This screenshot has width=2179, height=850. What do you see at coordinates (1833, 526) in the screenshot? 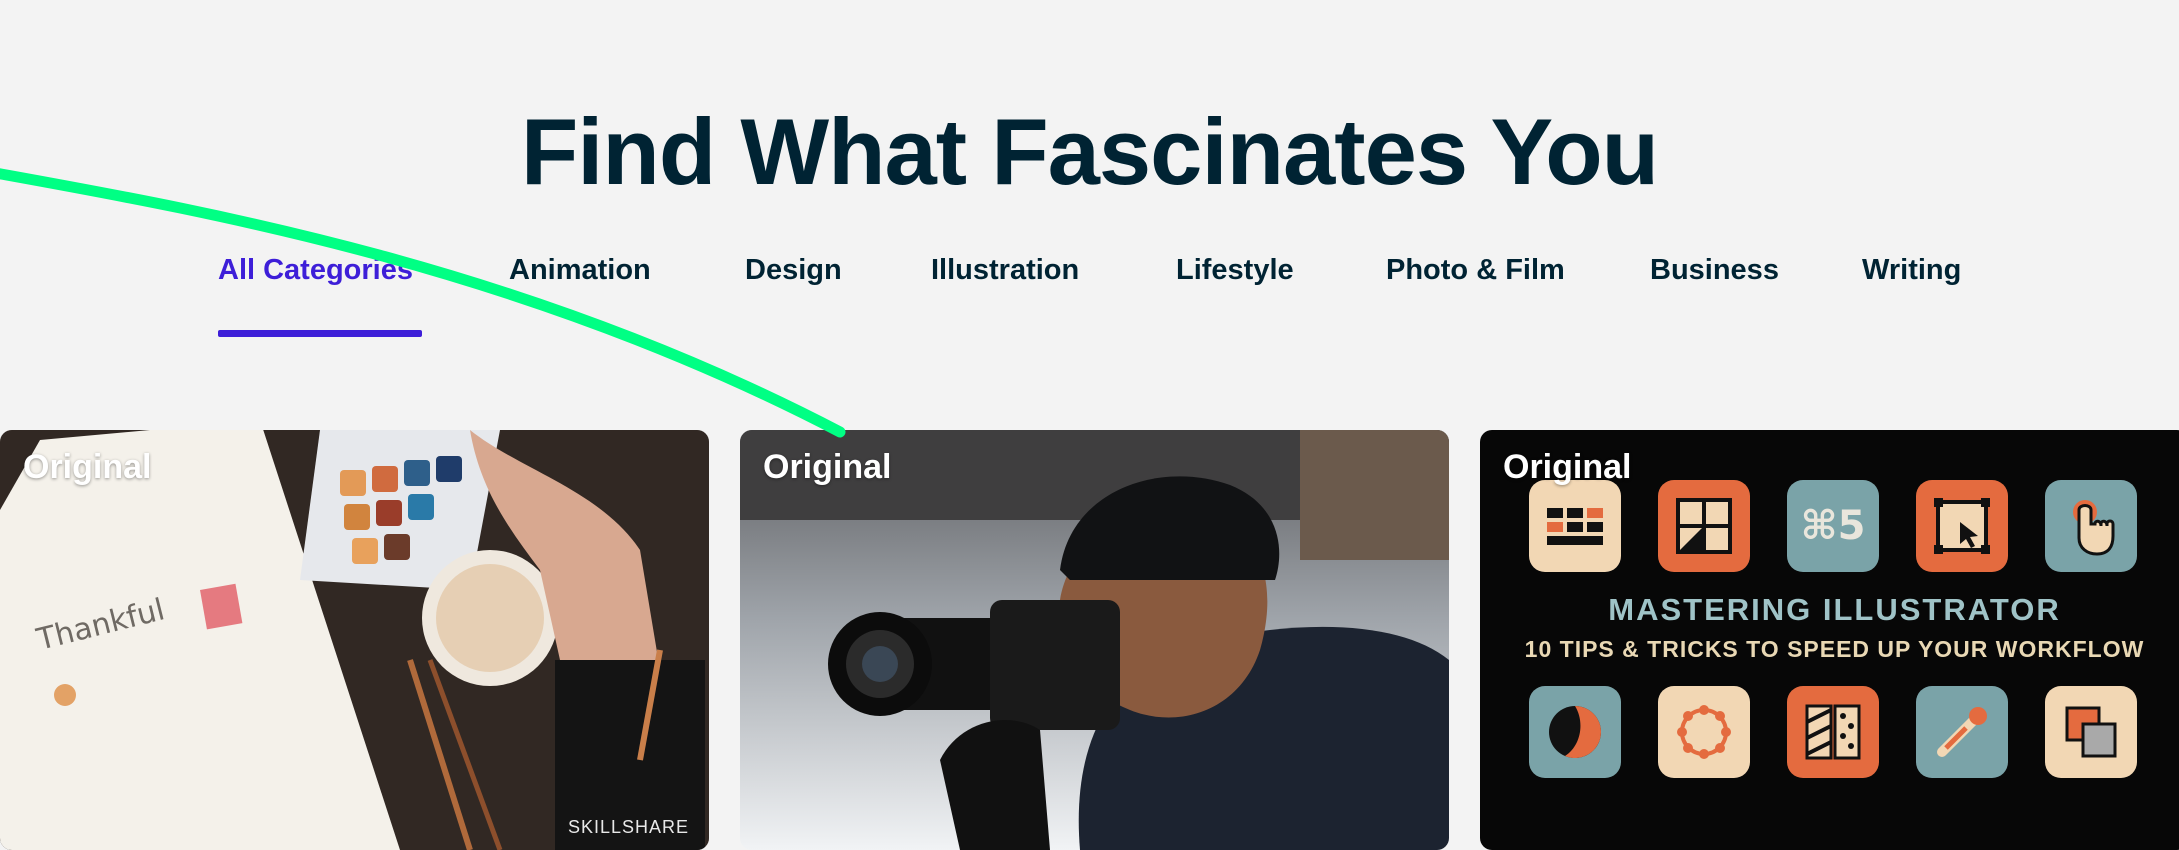
I see `shortcut-icon: ⌘5` at bounding box center [1833, 526].